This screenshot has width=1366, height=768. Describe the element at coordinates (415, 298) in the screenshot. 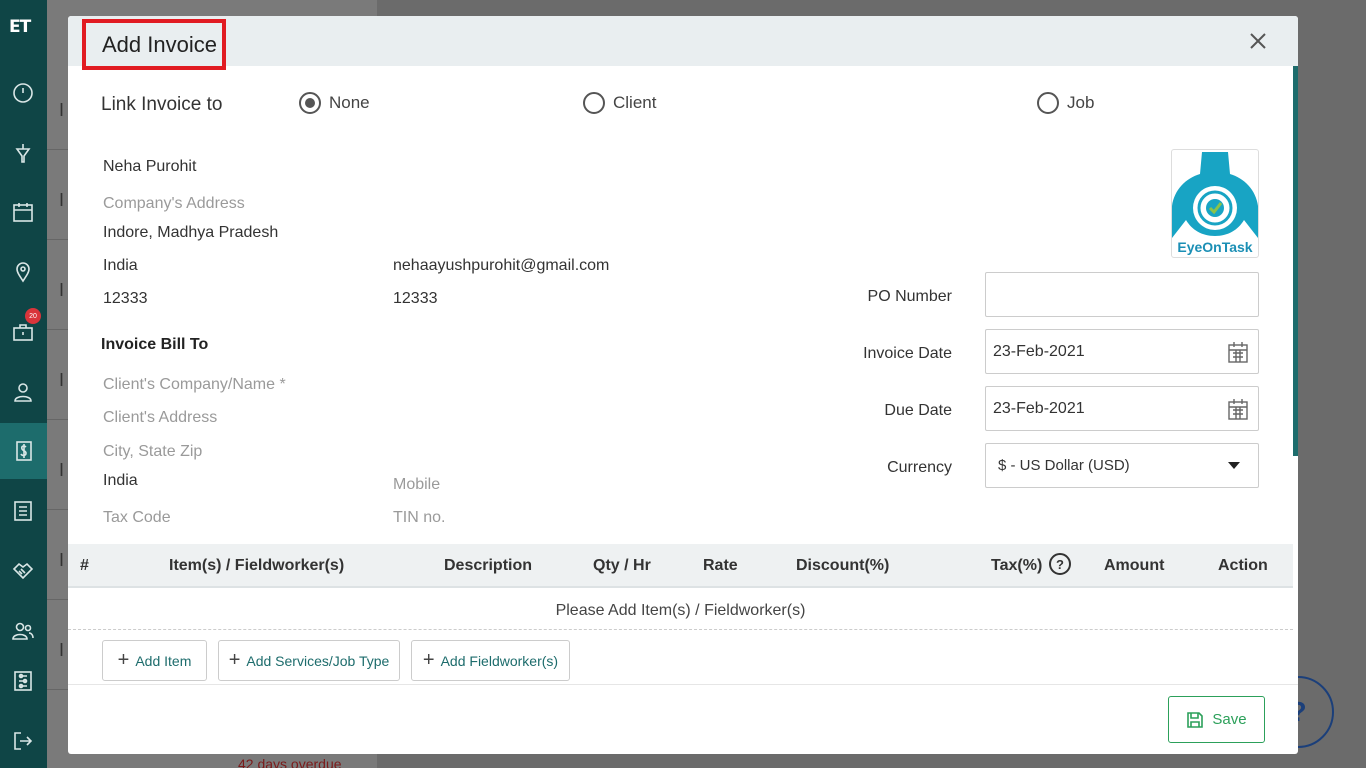

I see `company-phone: 12333` at that location.